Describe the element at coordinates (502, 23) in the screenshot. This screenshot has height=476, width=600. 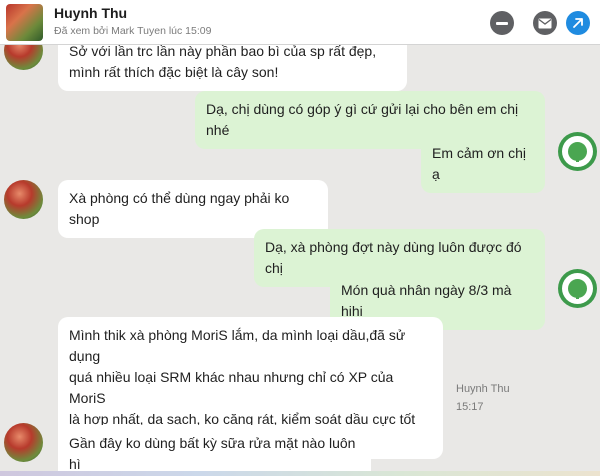
I see `minimize-icon` at that location.